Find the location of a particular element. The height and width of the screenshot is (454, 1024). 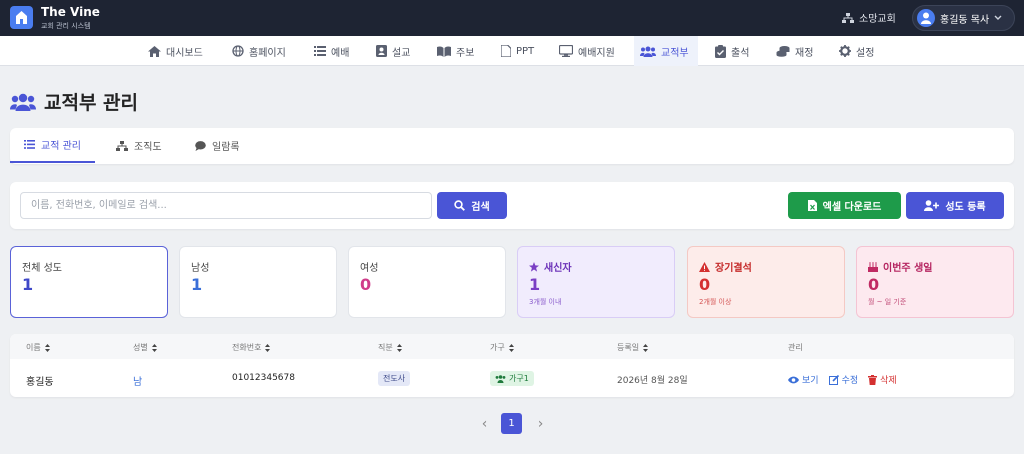

logo is located at coordinates (21, 17).